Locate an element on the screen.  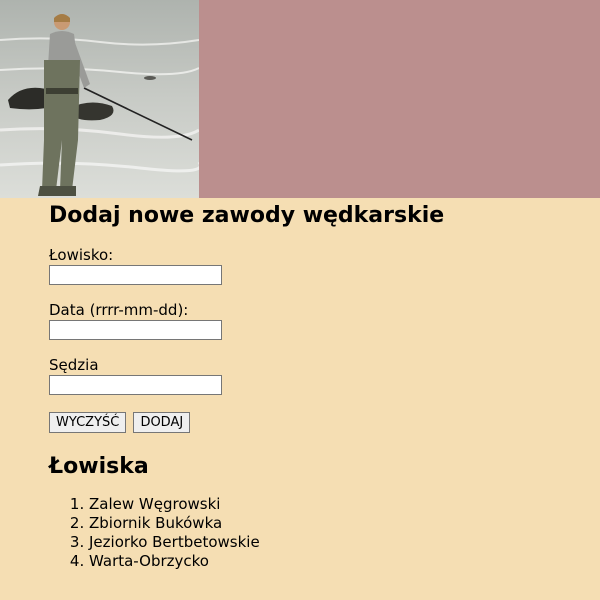
date-label: Data (rrrr-mm-dd): is located at coordinates (119, 310).